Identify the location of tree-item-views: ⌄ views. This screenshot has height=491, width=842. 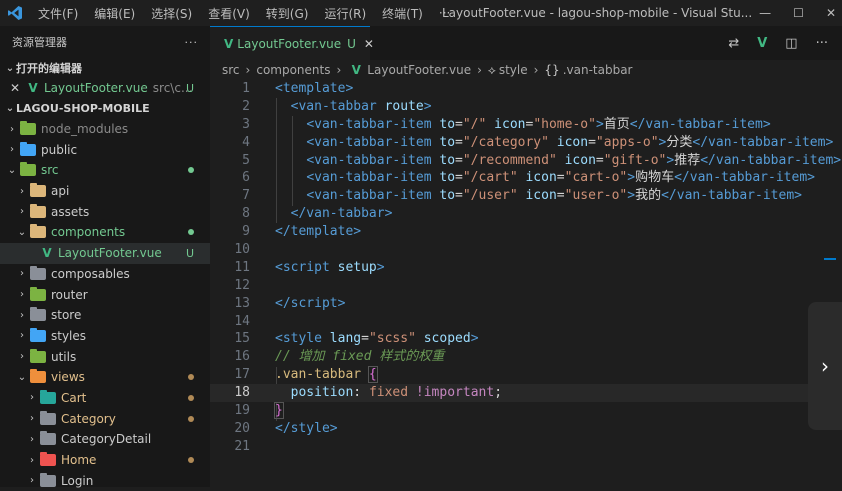
(105, 377).